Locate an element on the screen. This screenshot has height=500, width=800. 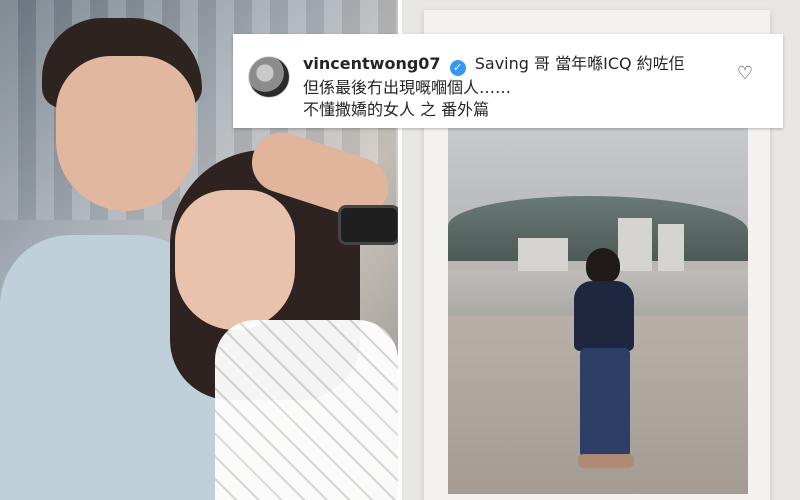
wristwatch is located at coordinates (368, 225).